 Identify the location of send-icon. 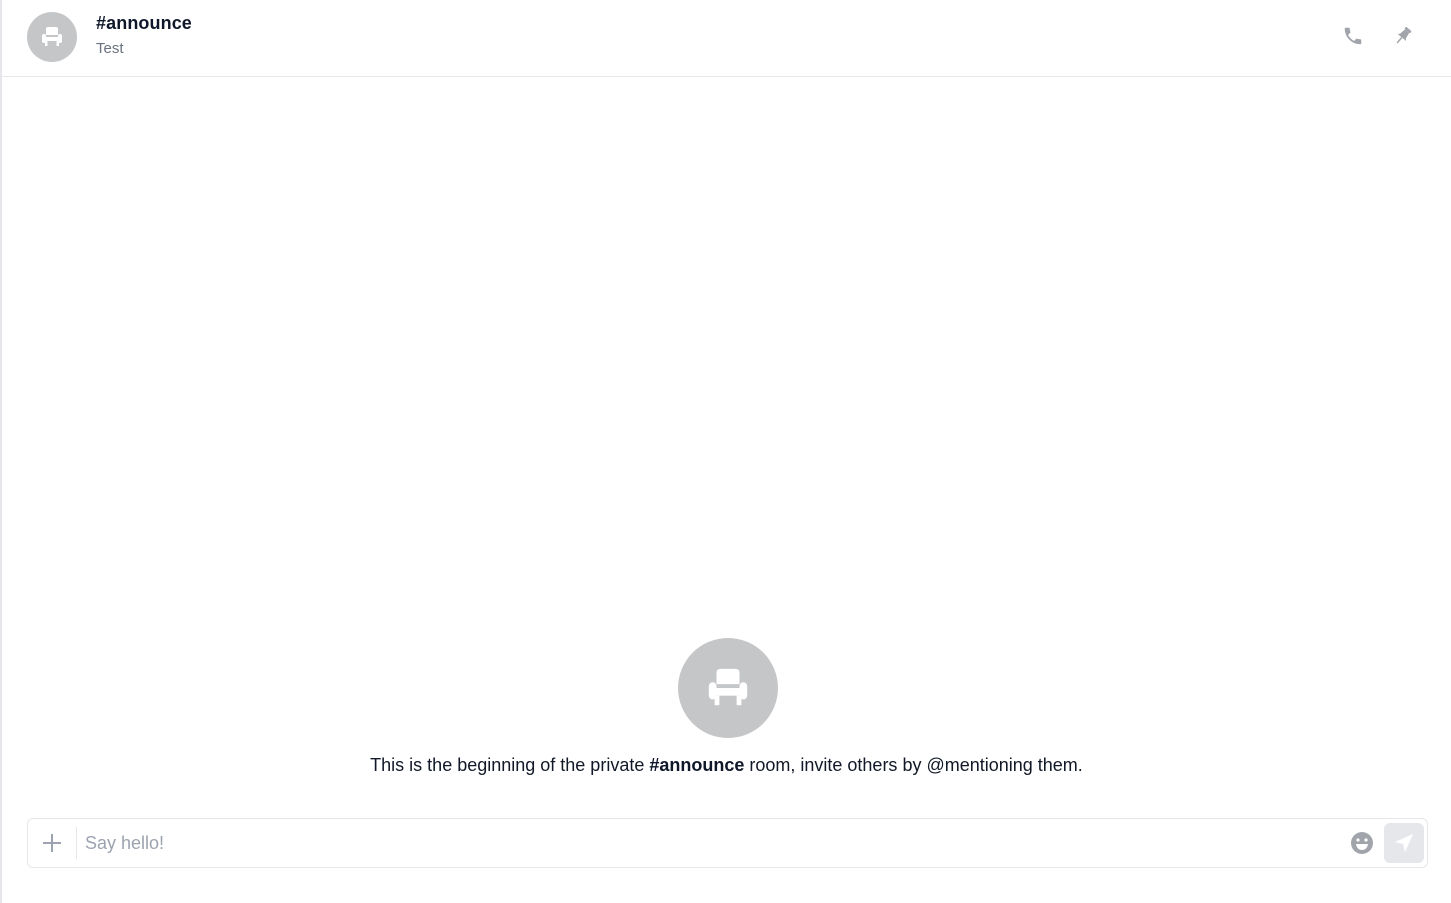
(1404, 843).